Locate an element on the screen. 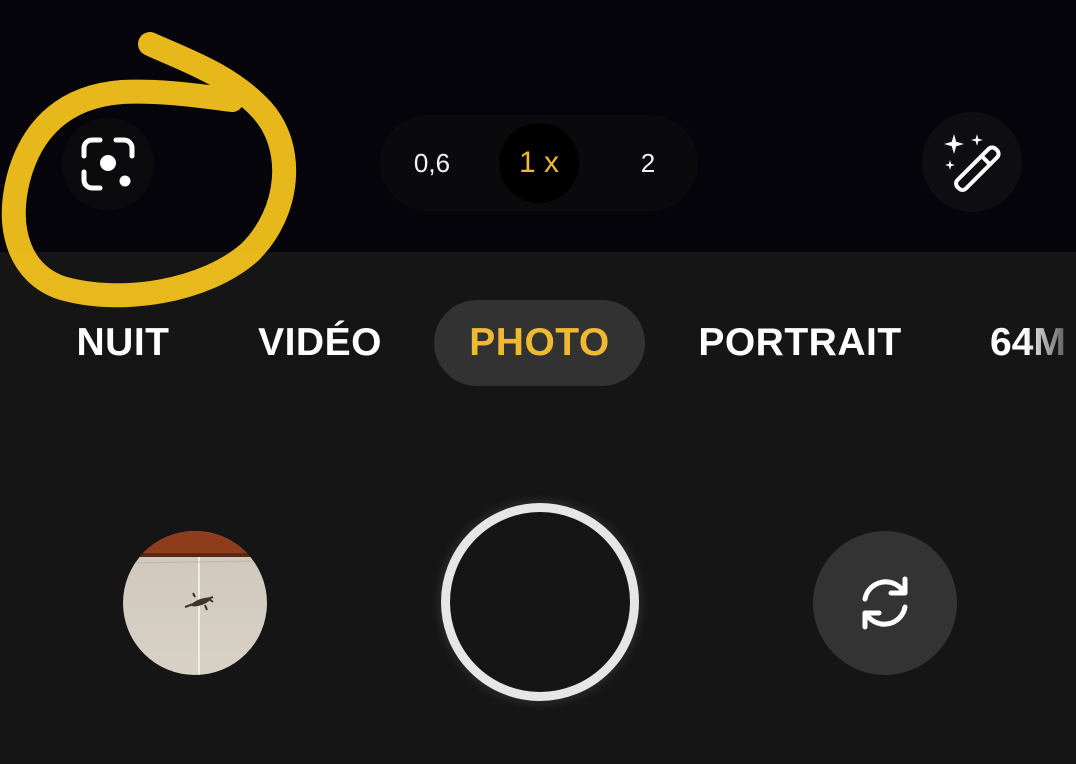  google-lens-icon is located at coordinates (108, 164).